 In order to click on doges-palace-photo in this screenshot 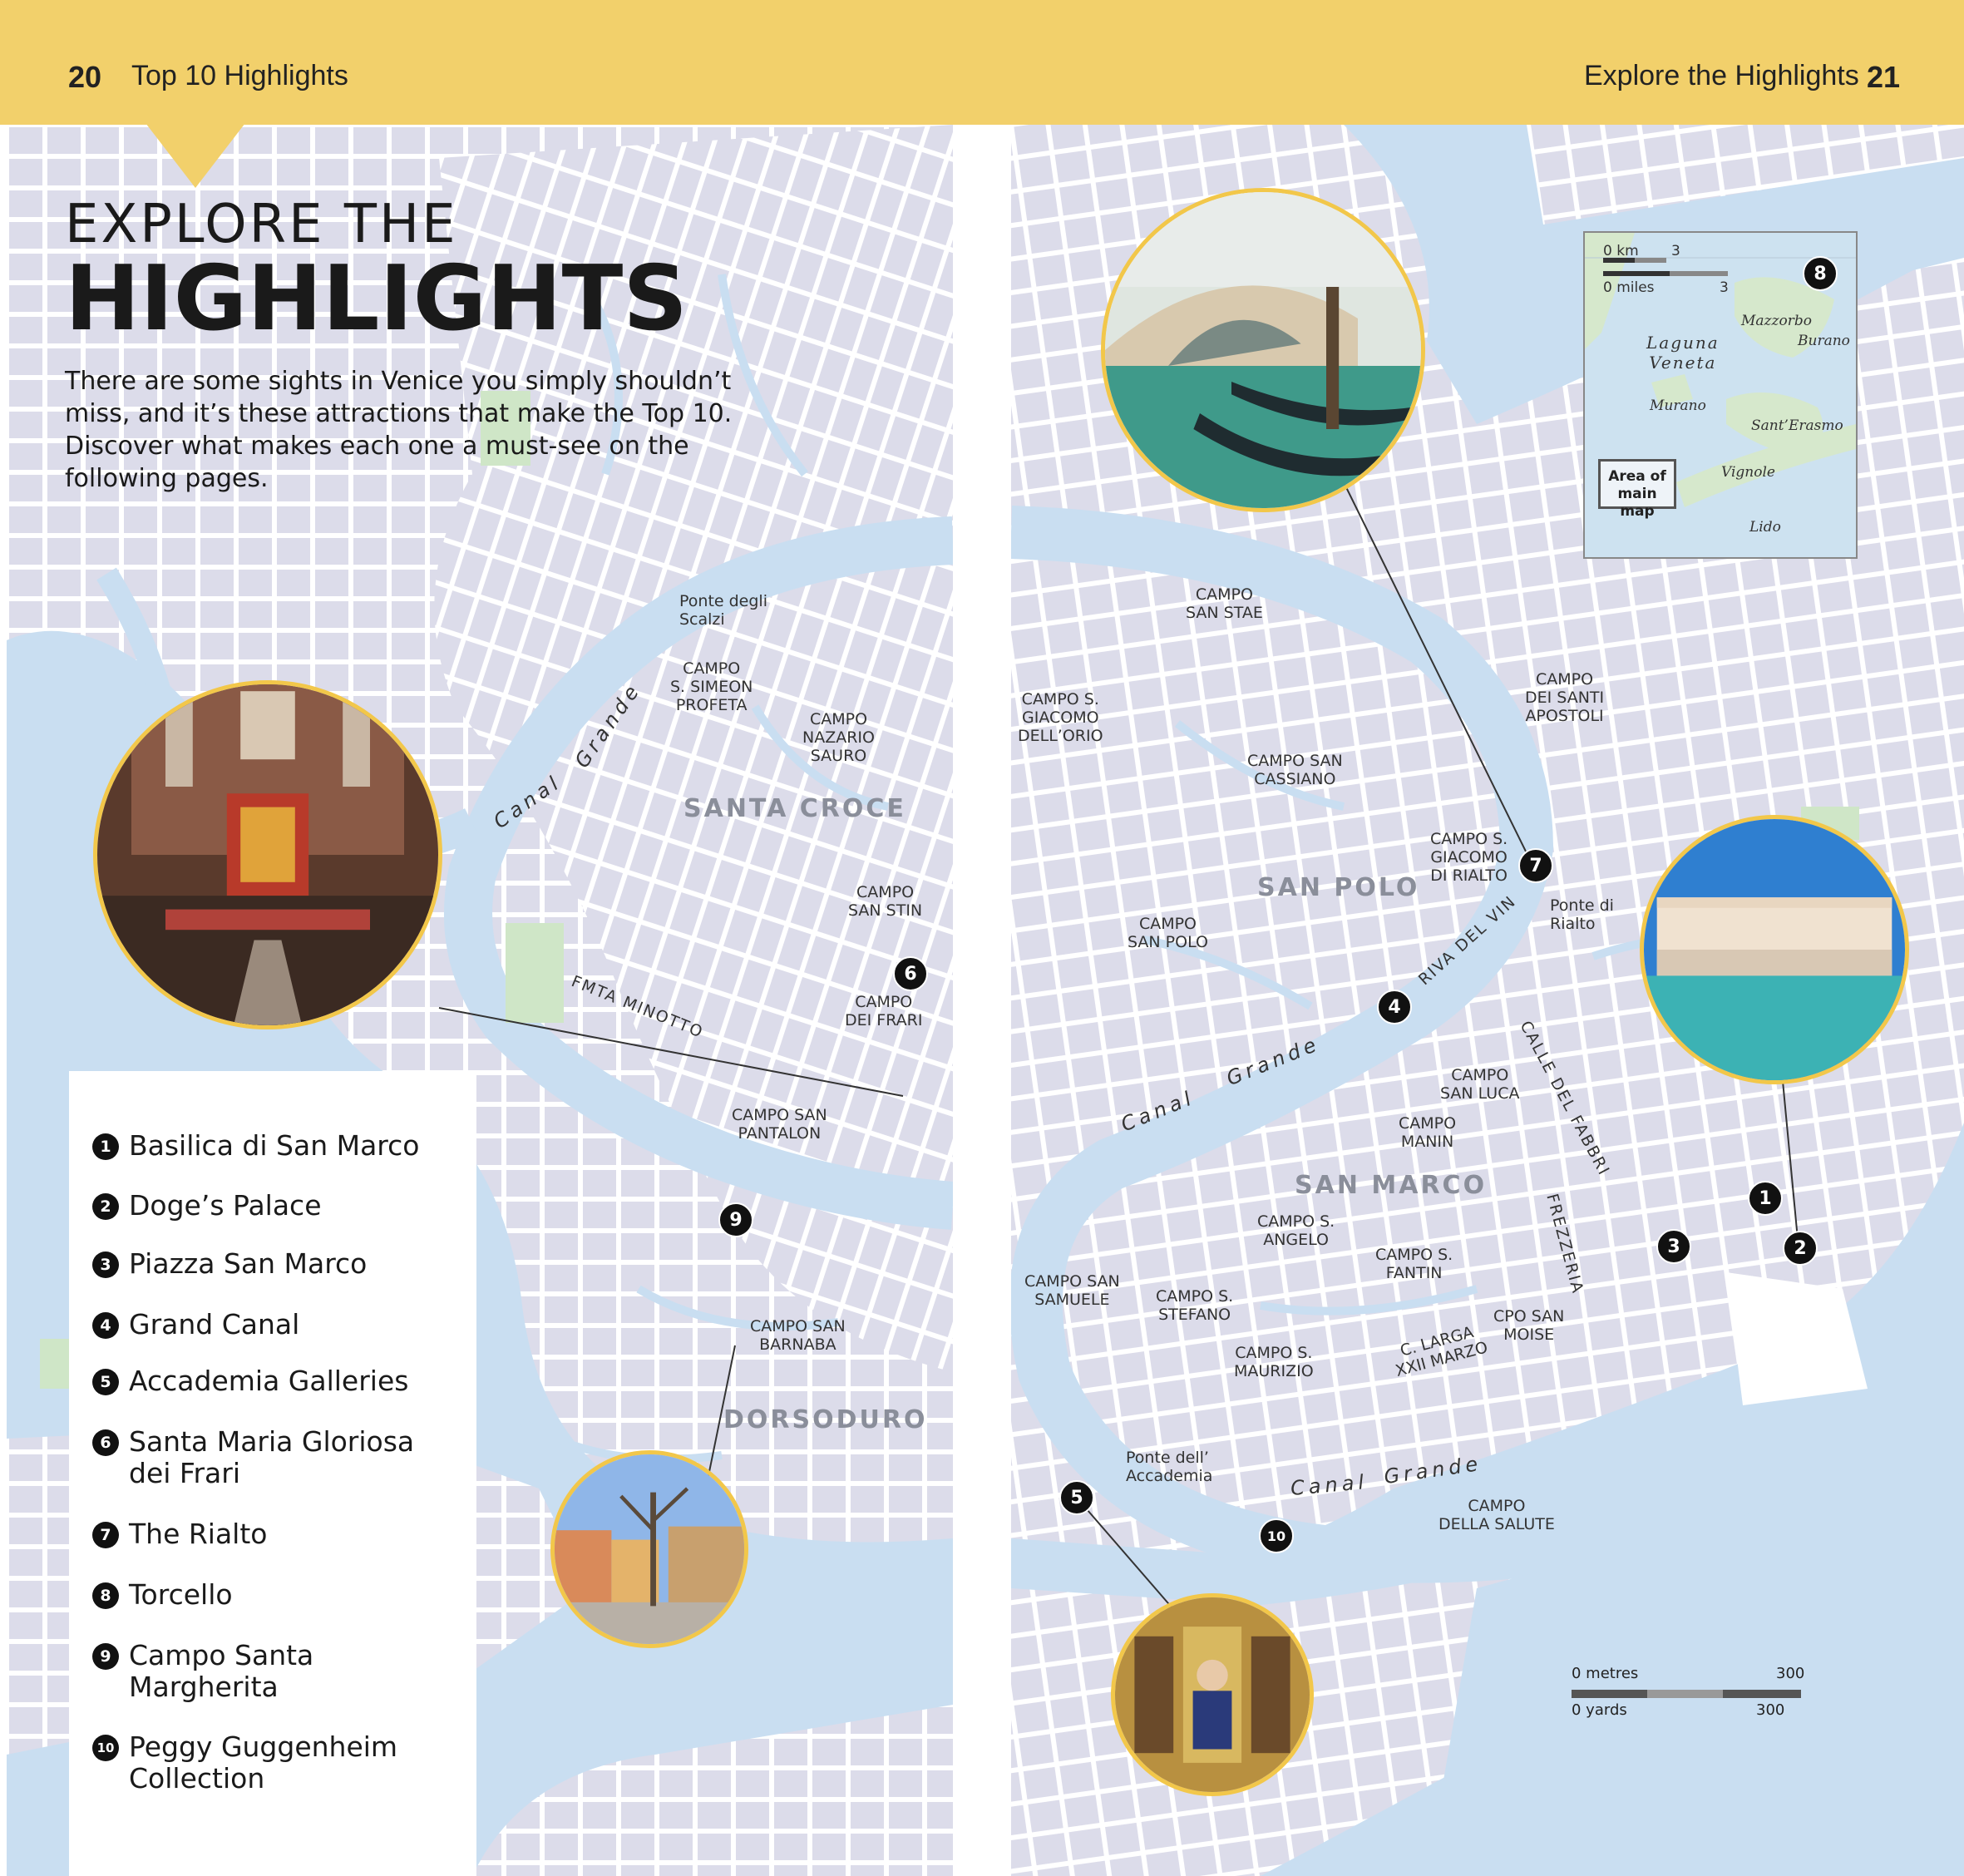, I will do `click(1774, 949)`.